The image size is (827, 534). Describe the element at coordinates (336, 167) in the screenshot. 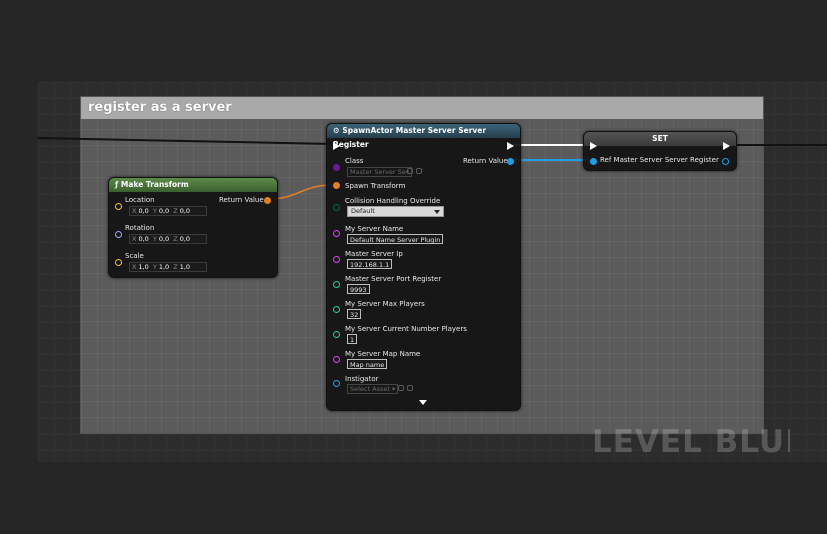

I see `class-pin` at that location.